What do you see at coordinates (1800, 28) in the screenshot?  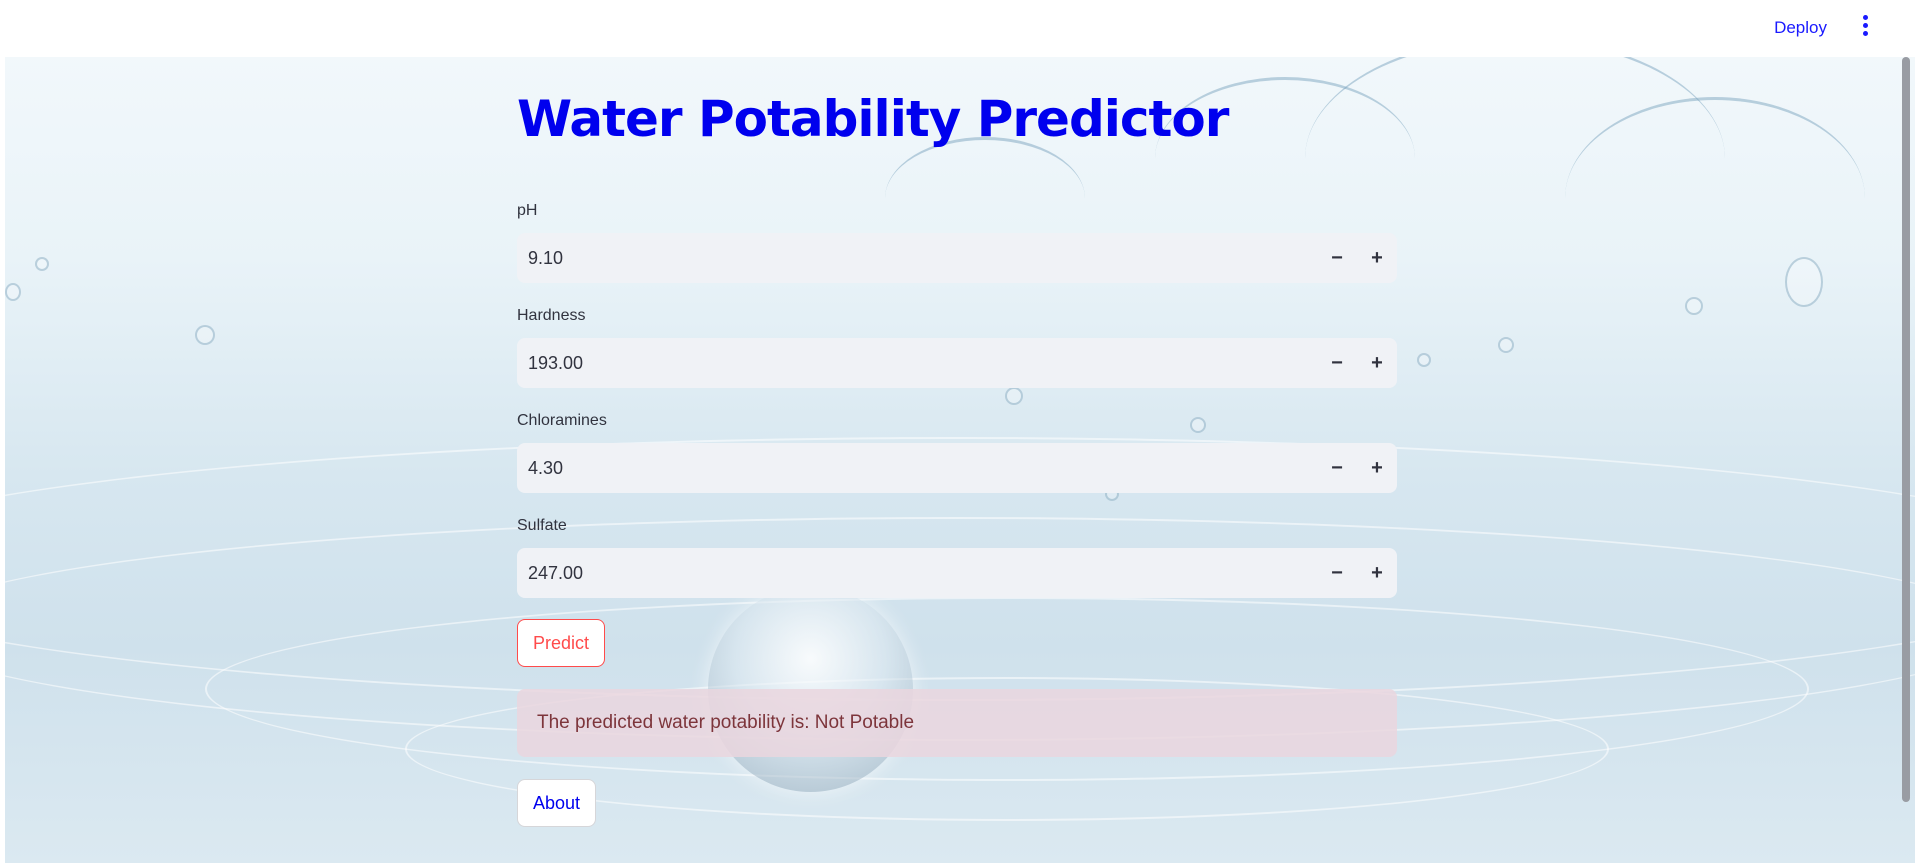 I see `deploy-button: Deploy` at bounding box center [1800, 28].